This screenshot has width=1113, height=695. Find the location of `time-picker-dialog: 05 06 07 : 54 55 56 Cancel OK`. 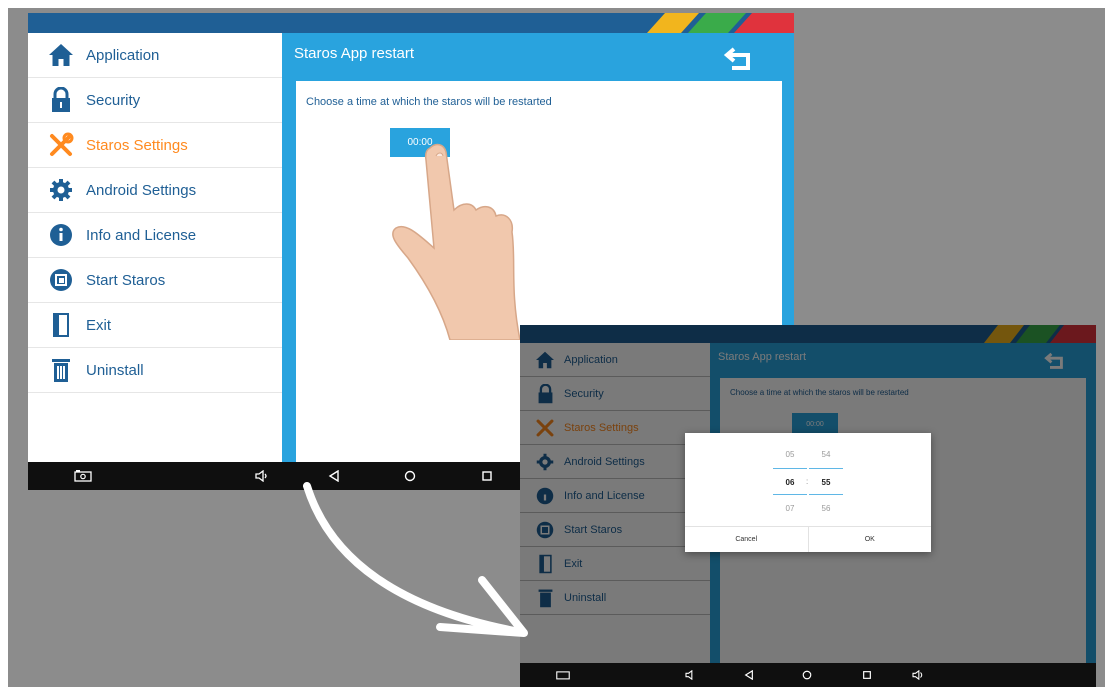

time-picker-dialog: 05 06 07 : 54 55 56 Cancel OK is located at coordinates (808, 492).